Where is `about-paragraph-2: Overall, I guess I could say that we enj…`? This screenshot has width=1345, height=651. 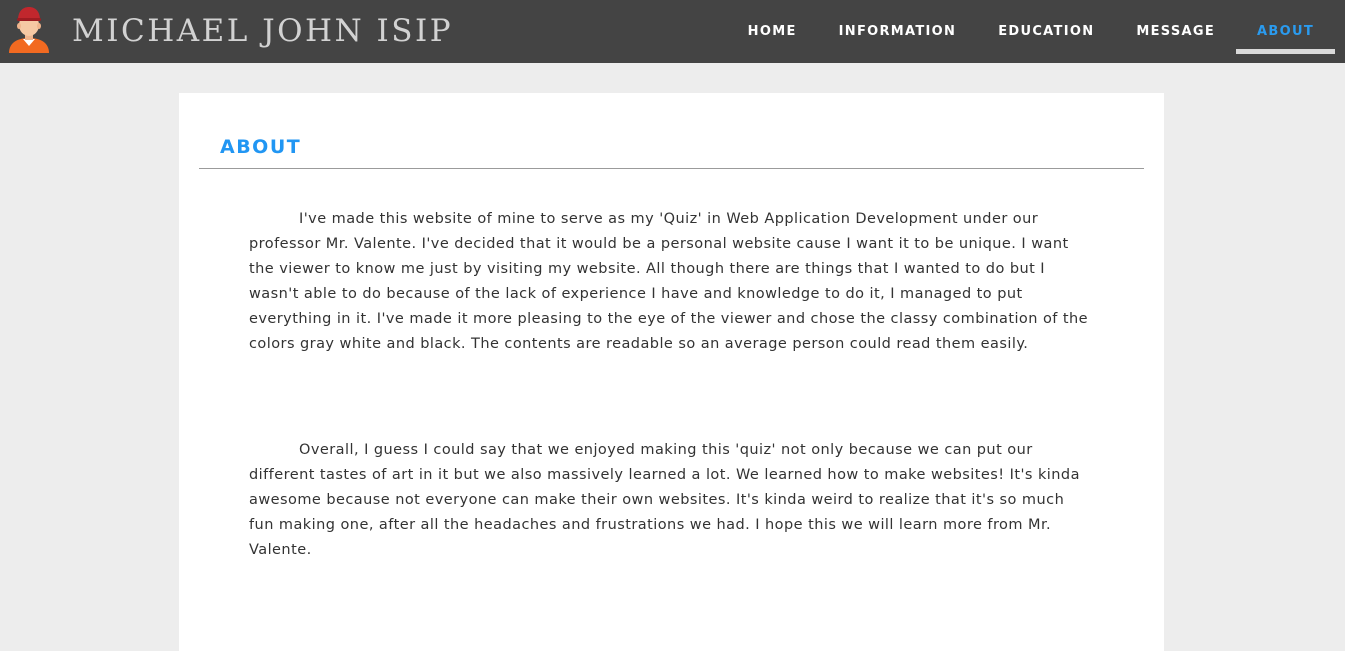
about-paragraph-2: Overall, I guess I could say that we enj… is located at coordinates (664, 500).